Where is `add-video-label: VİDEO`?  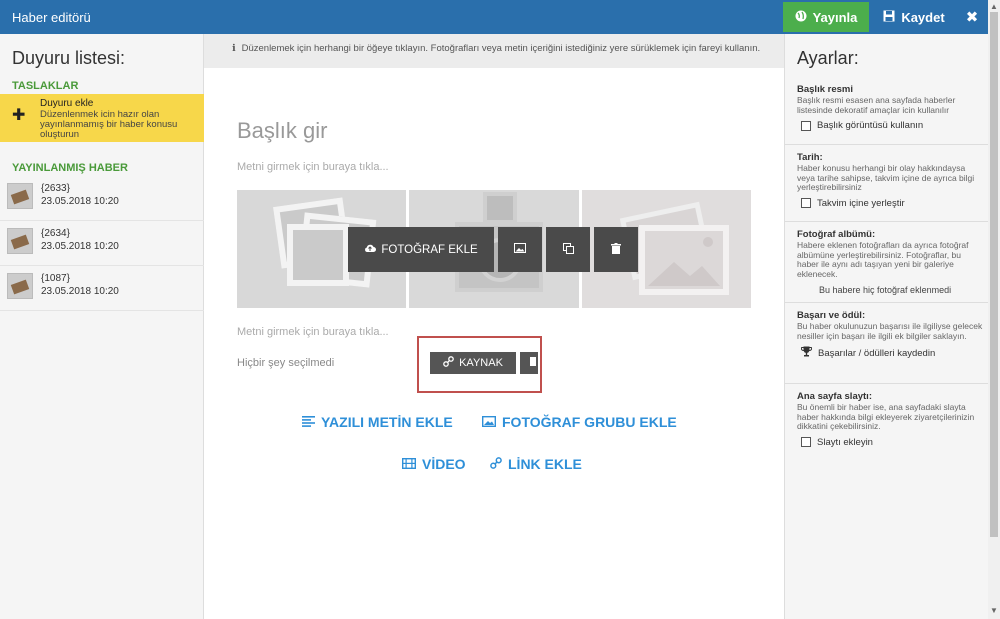 add-video-label: VİDEO is located at coordinates (444, 464).